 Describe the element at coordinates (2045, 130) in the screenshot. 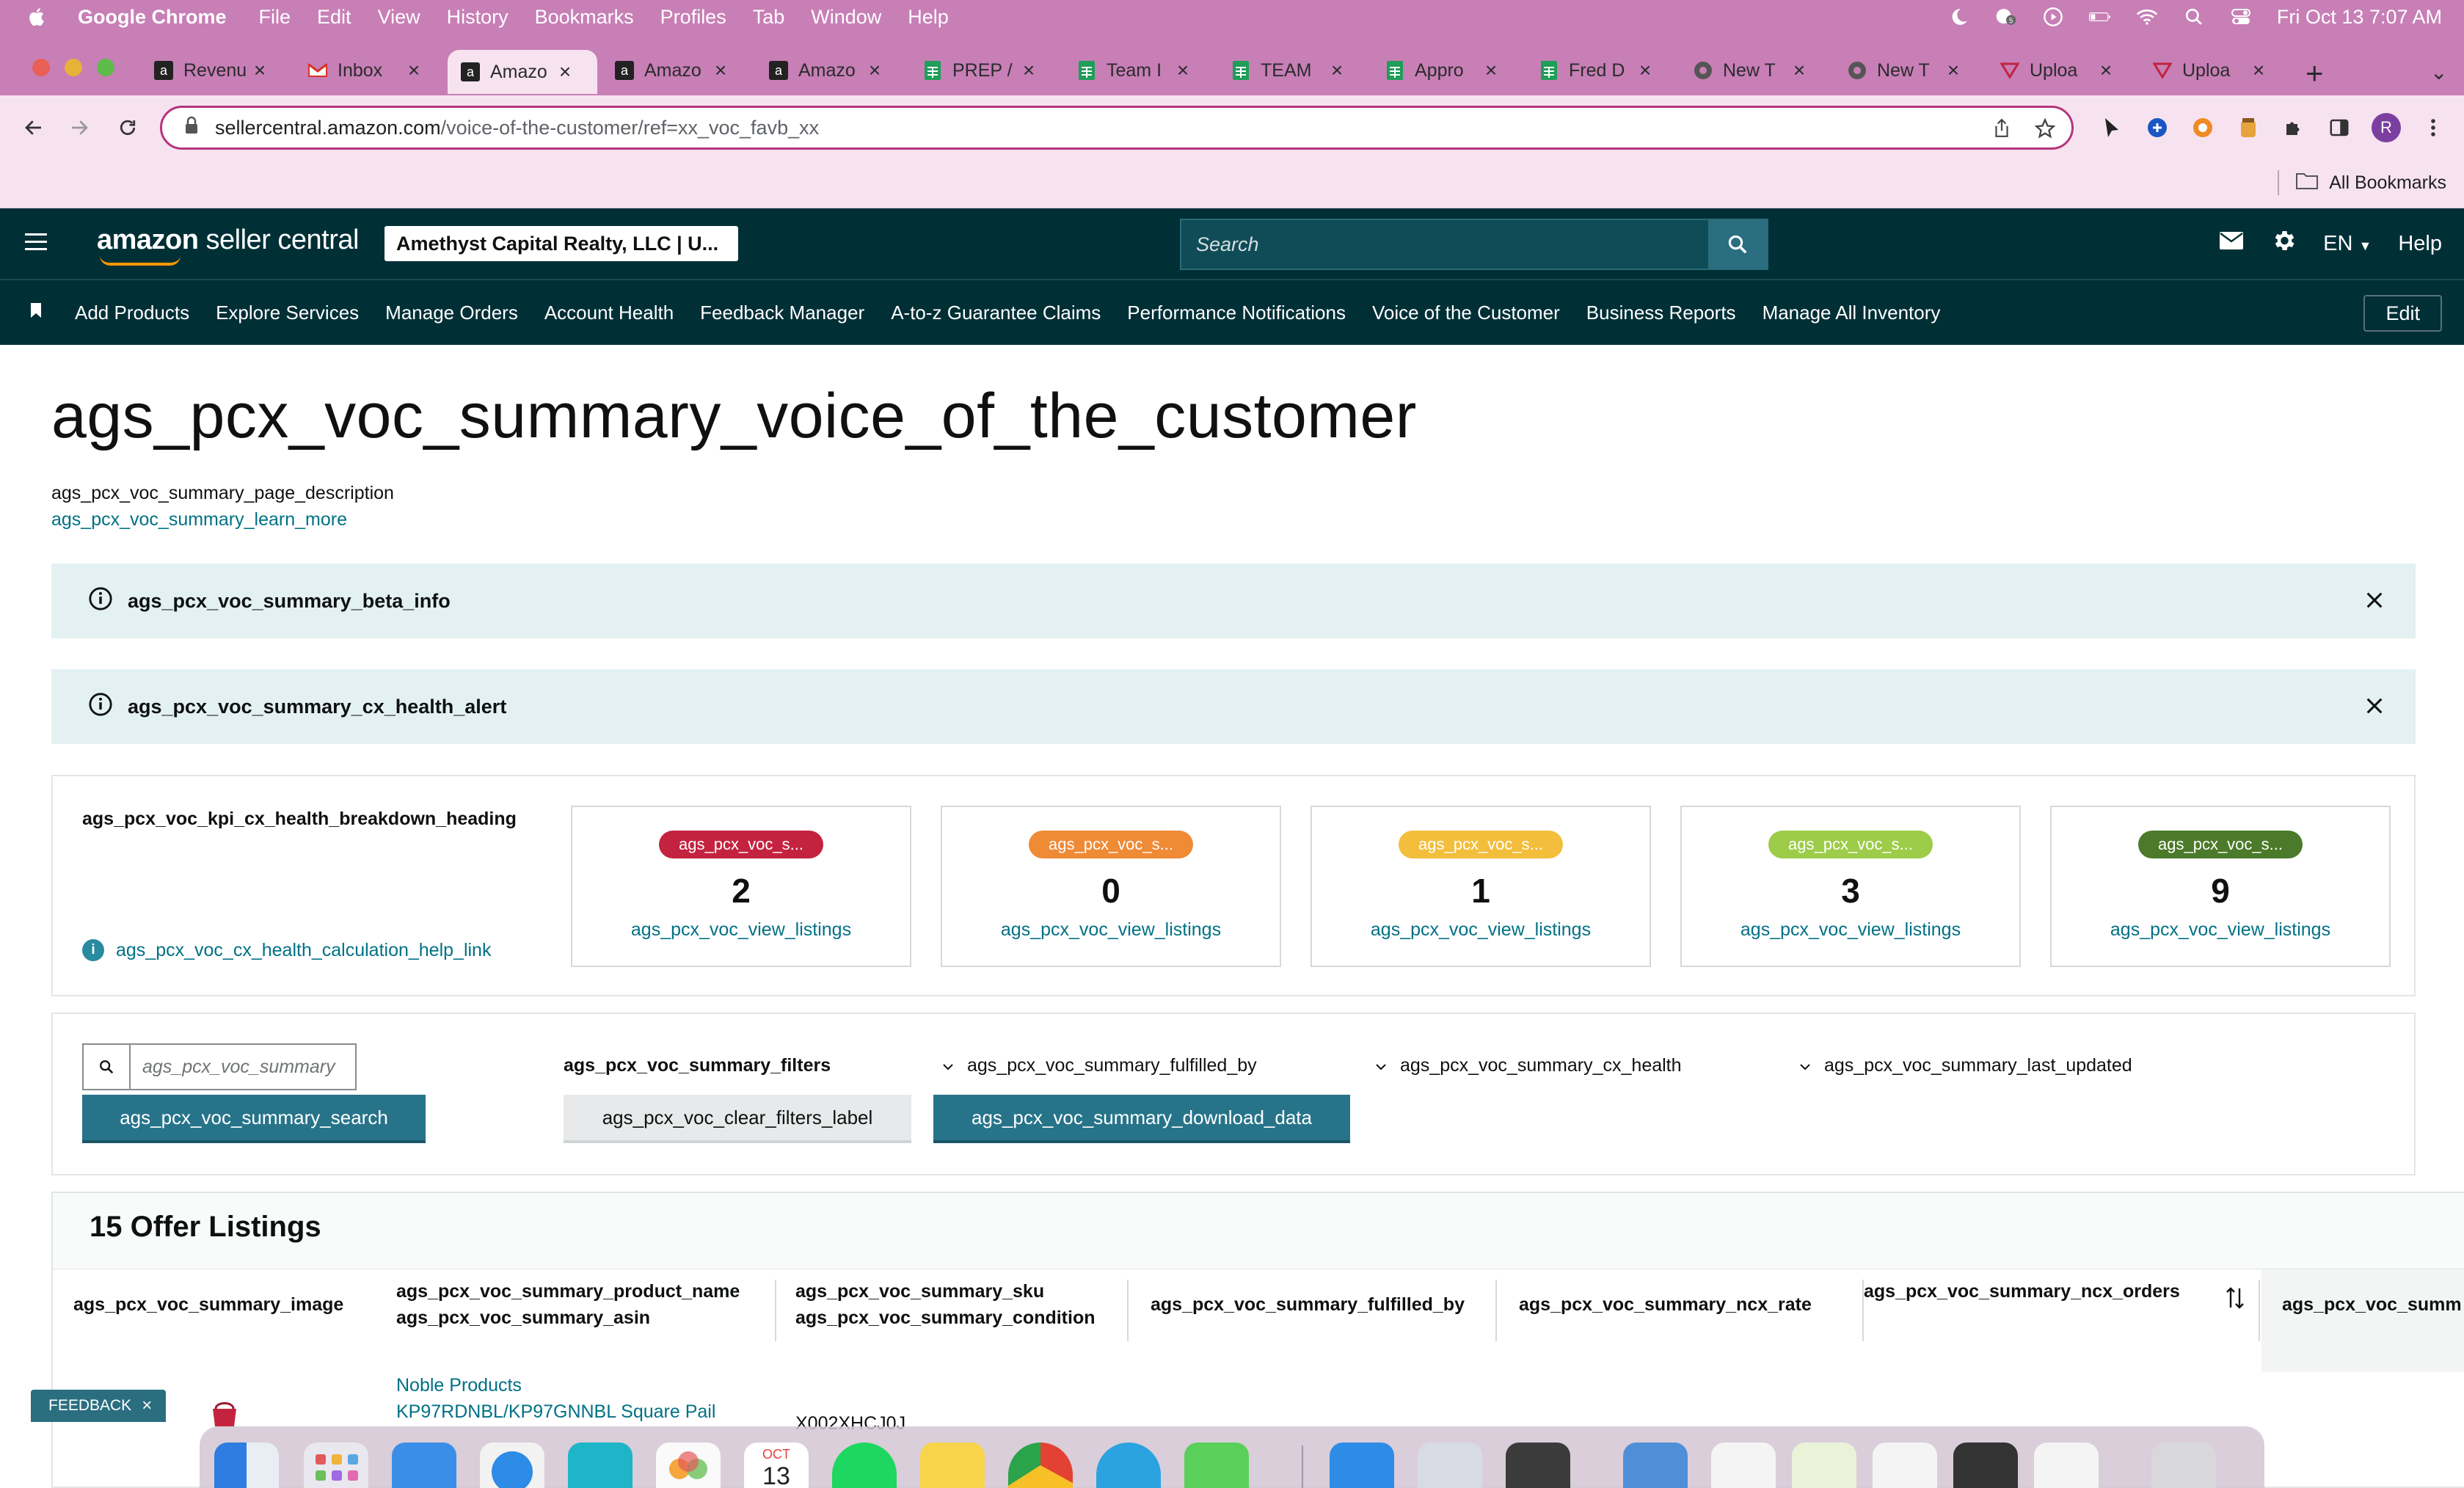

I see `bookmark-star-icon` at that location.